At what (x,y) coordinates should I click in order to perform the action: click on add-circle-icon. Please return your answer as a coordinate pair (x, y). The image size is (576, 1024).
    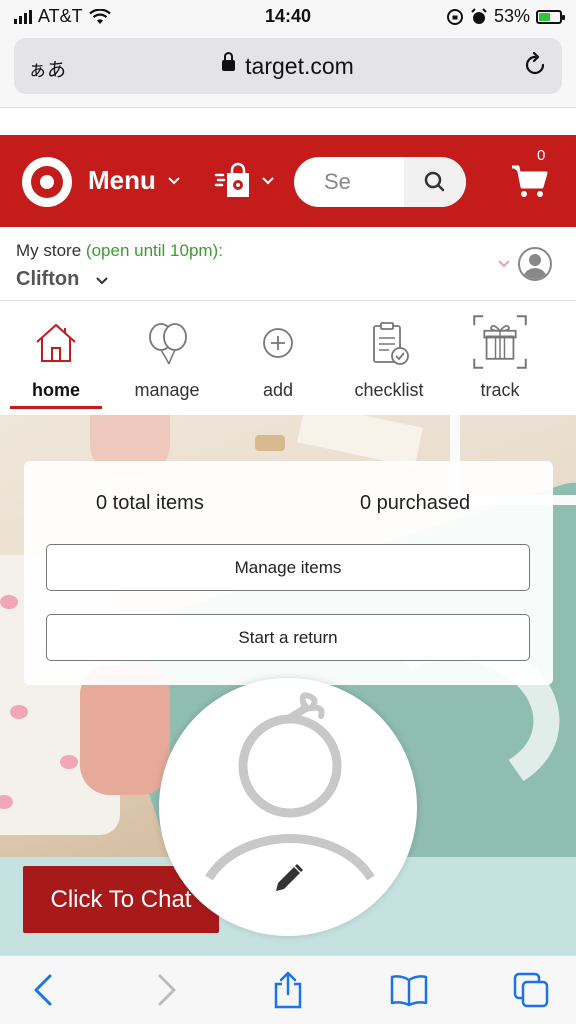
    Looking at the image, I should click on (278, 343).